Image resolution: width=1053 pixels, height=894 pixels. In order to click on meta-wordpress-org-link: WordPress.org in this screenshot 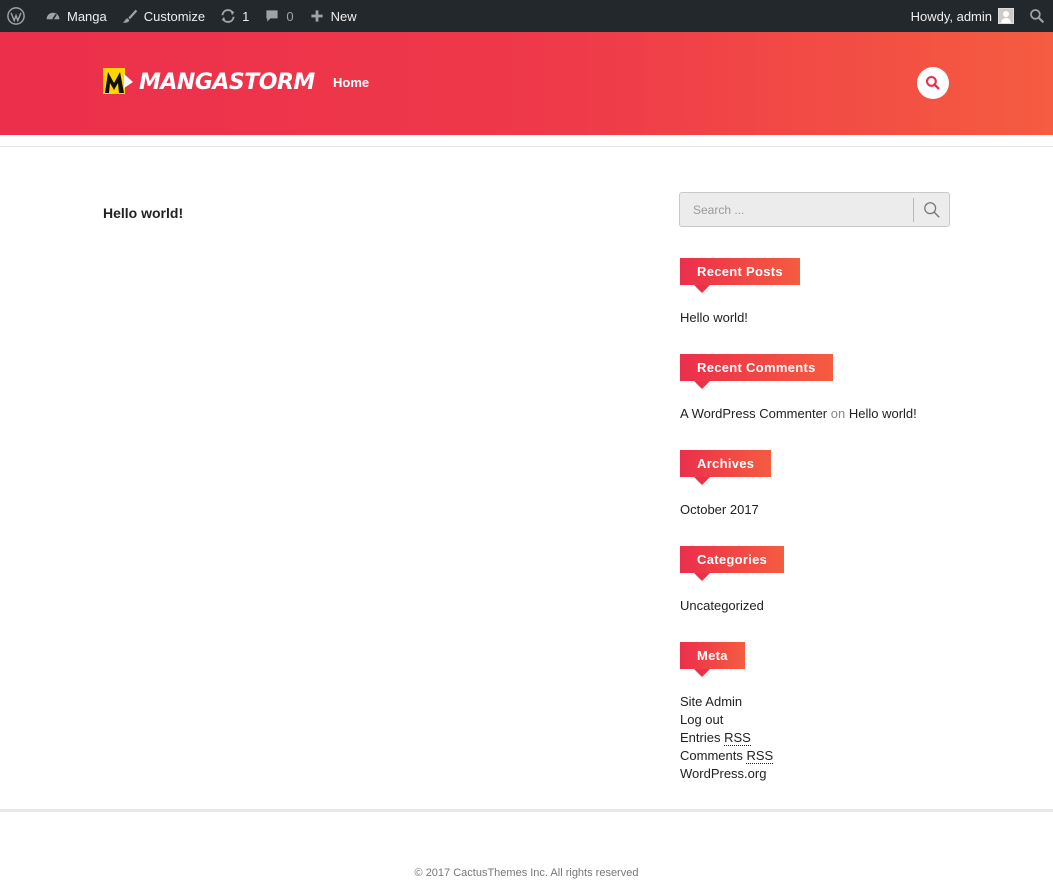, I will do `click(723, 773)`.